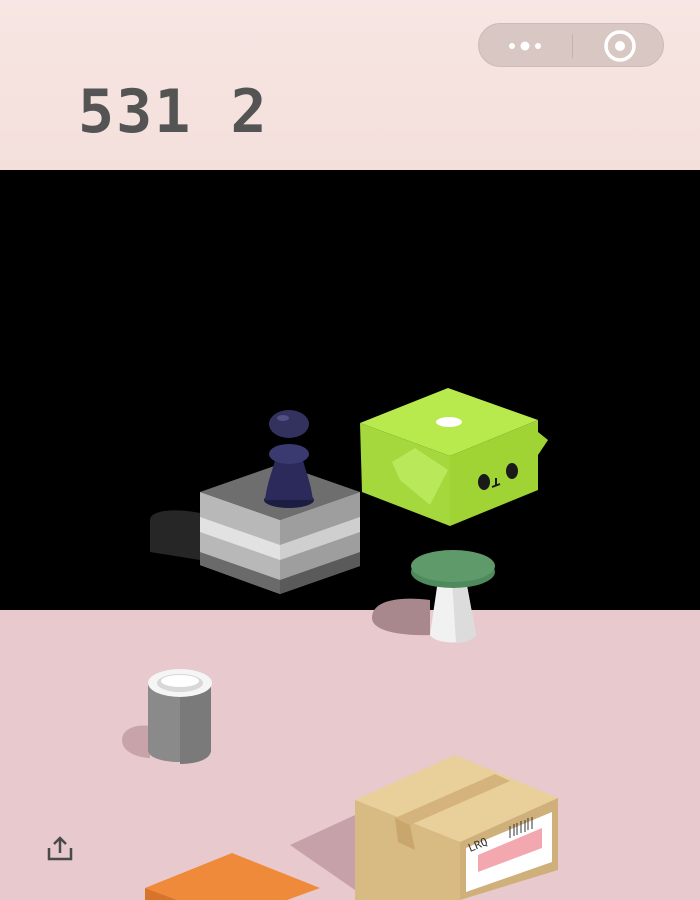 The height and width of the screenshot is (900, 700). I want to click on can-shadow, so click(136, 741).